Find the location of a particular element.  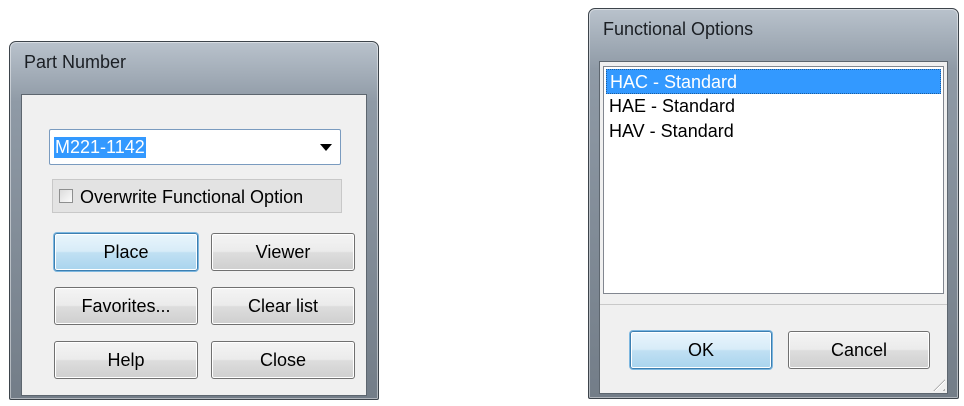

part-number-combobox: M221-1142 is located at coordinates (195, 147).